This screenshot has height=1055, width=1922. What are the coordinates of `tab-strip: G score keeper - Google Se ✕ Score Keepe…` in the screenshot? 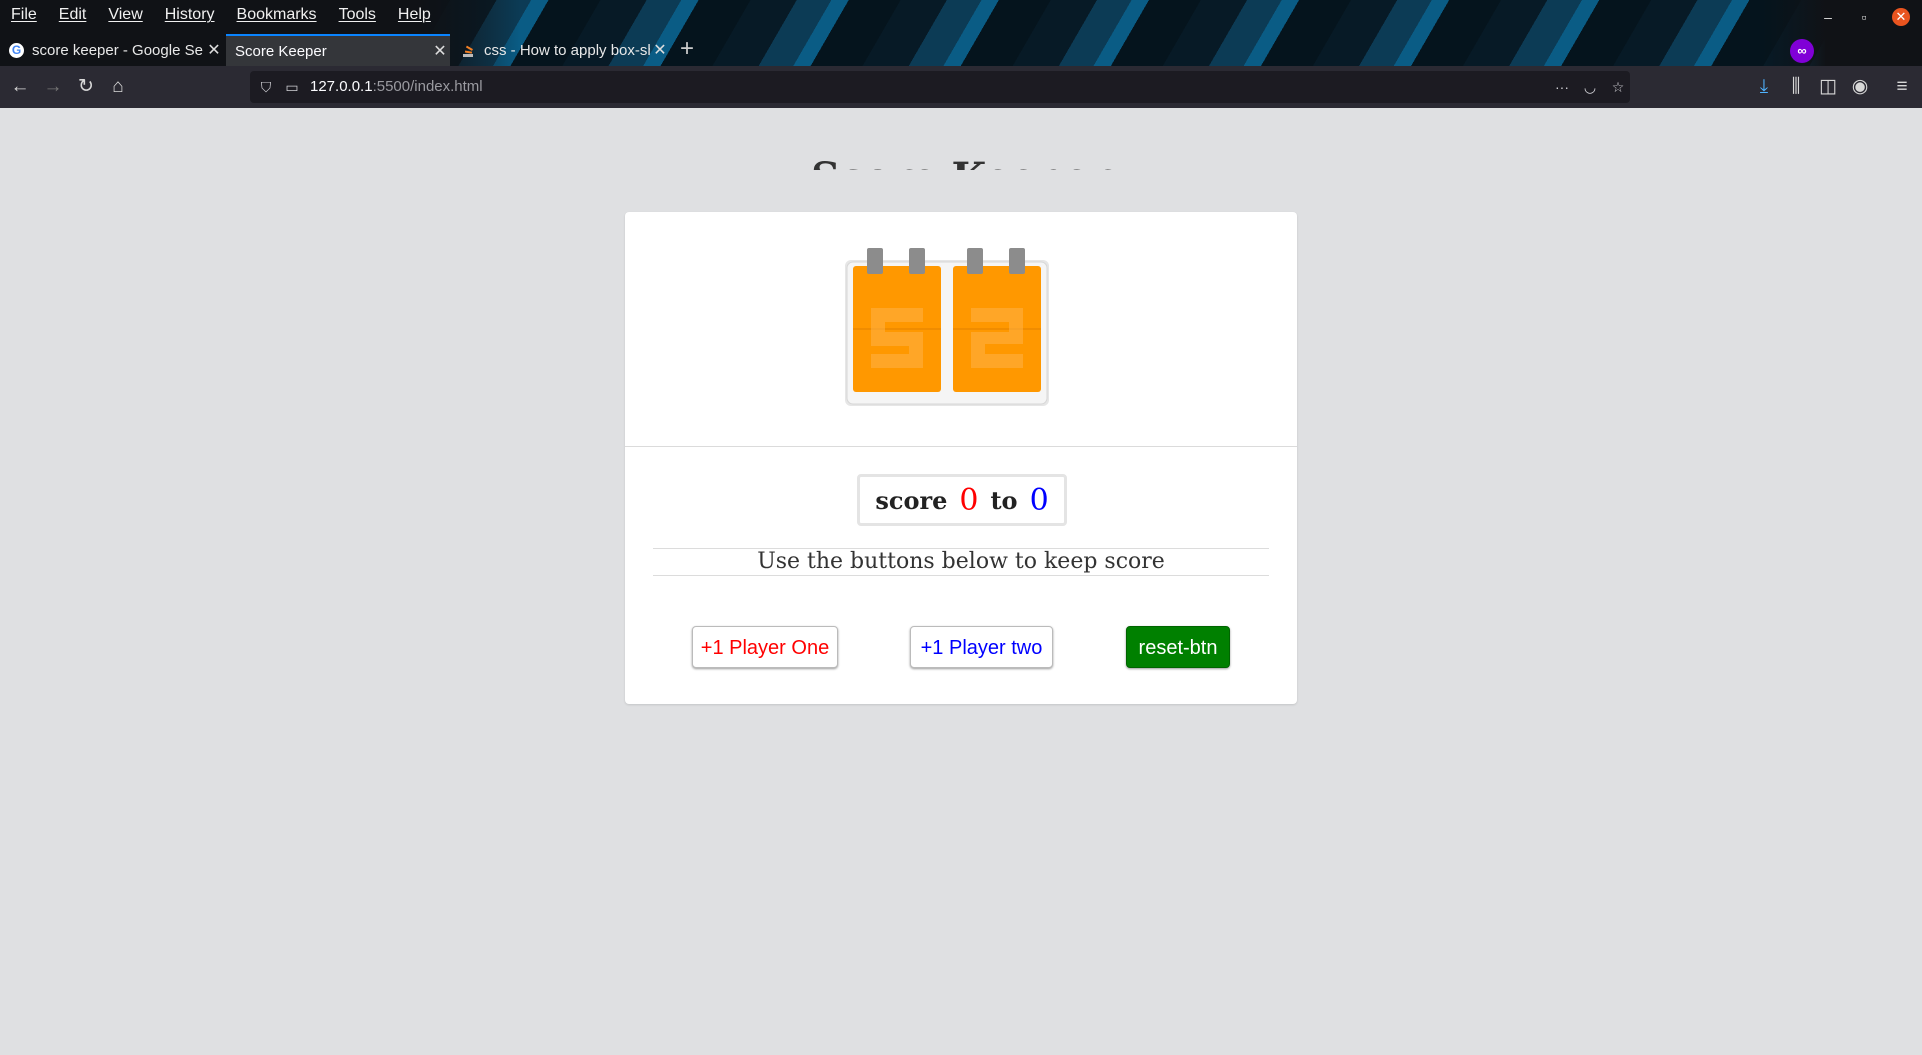 It's located at (961, 50).